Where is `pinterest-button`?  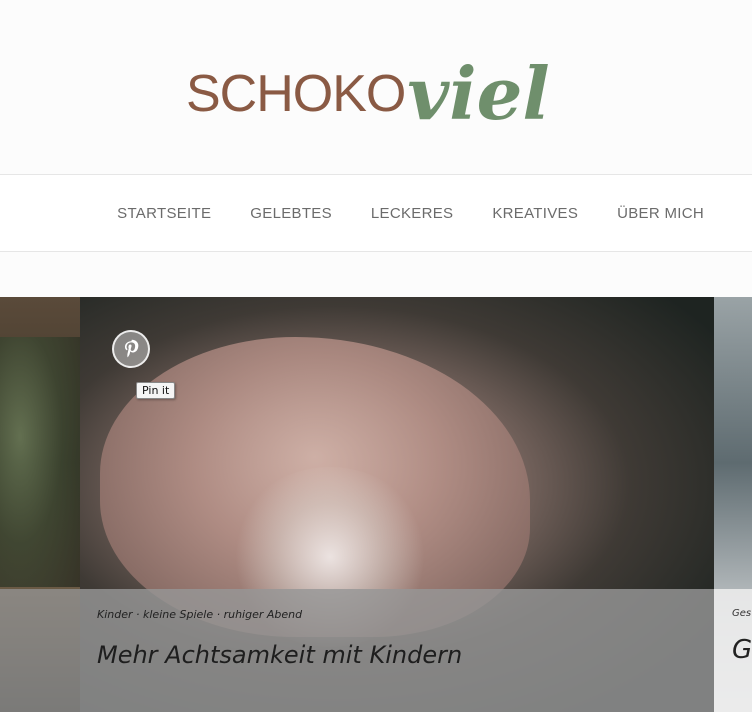
pinterest-button is located at coordinates (131, 349).